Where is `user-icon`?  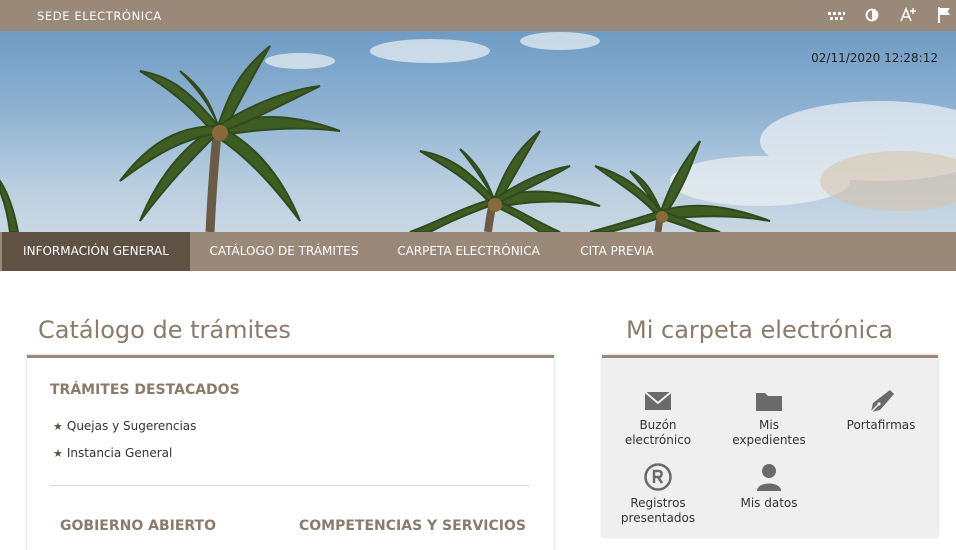
user-icon is located at coordinates (769, 477).